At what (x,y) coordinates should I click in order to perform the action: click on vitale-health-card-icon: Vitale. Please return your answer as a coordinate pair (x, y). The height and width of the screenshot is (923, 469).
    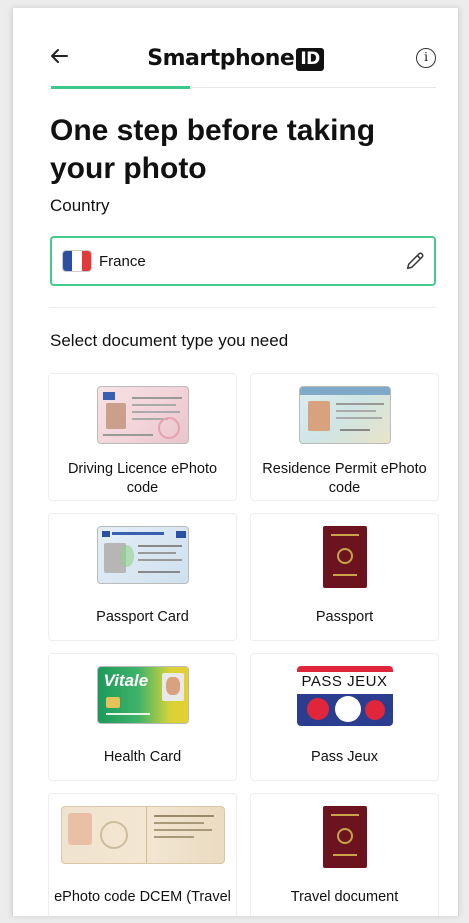
    Looking at the image, I should click on (142, 695).